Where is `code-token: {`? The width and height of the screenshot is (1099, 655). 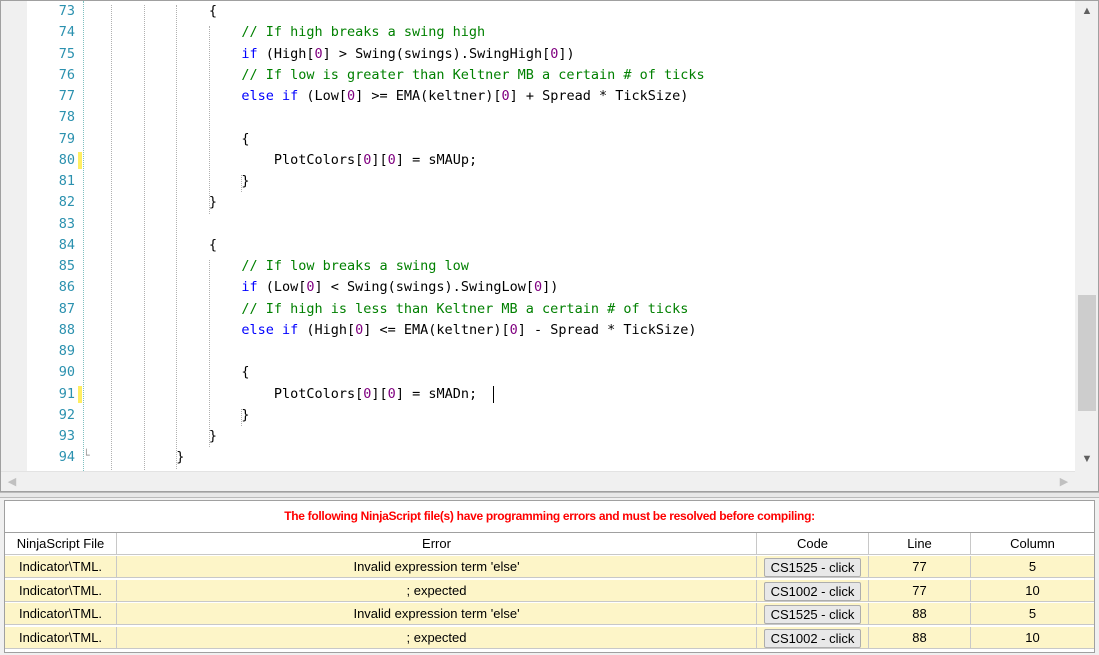 code-token: { is located at coordinates (212, 244).